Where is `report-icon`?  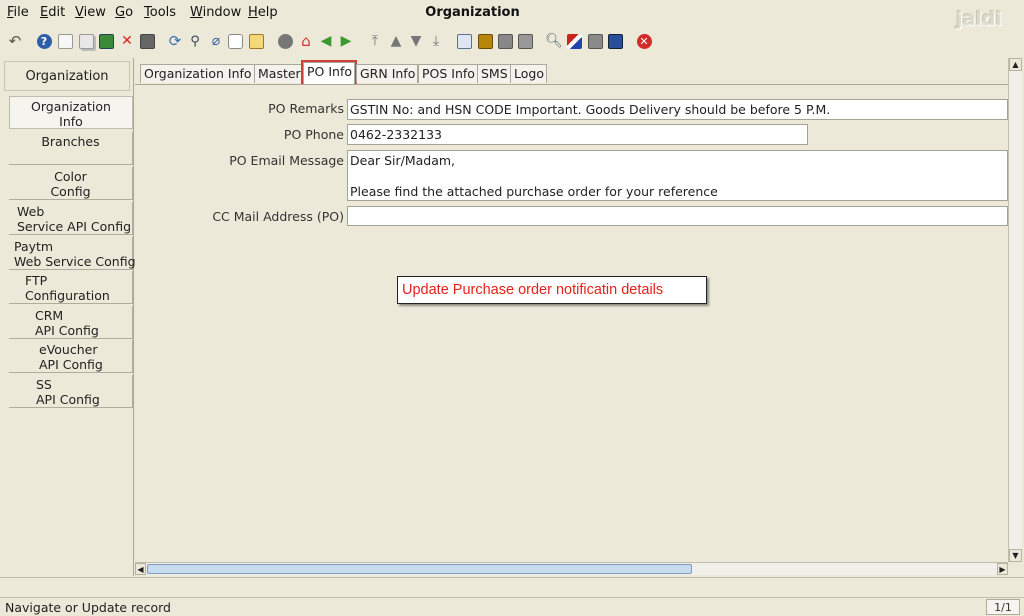
report-icon is located at coordinates (285, 41).